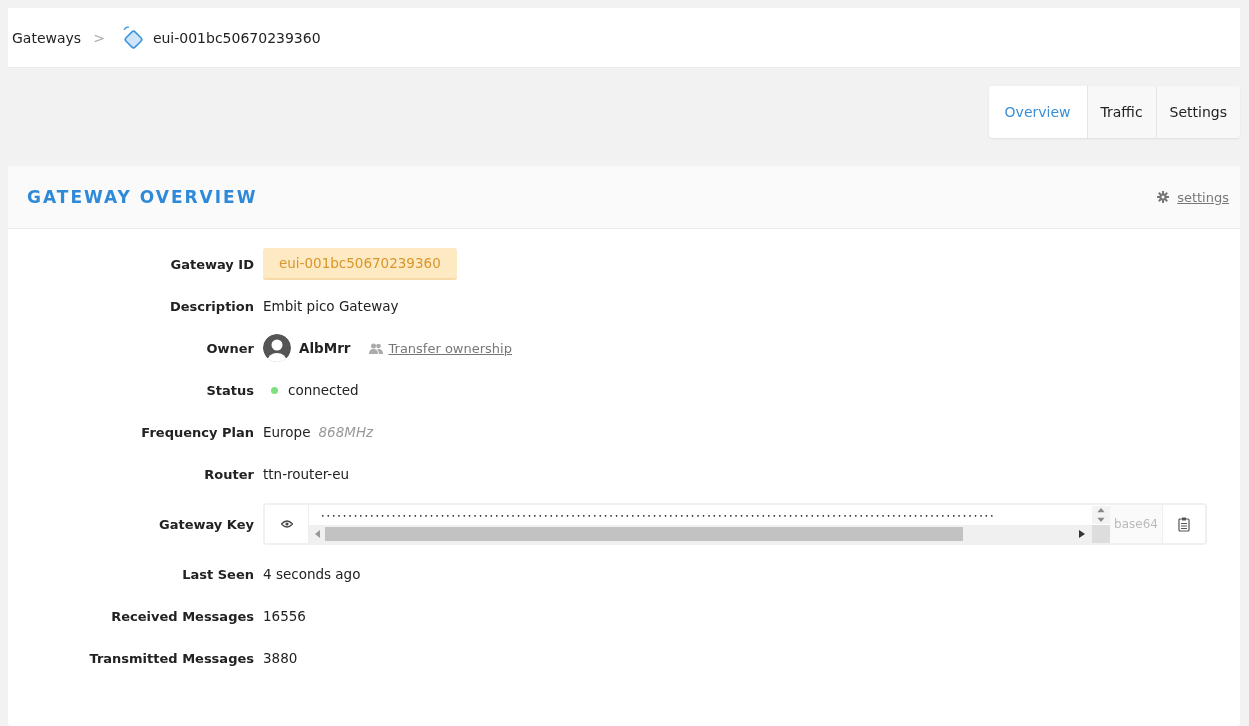 The image size is (1249, 726). Describe the element at coordinates (280, 658) in the screenshot. I see `field-value: 3880` at that location.